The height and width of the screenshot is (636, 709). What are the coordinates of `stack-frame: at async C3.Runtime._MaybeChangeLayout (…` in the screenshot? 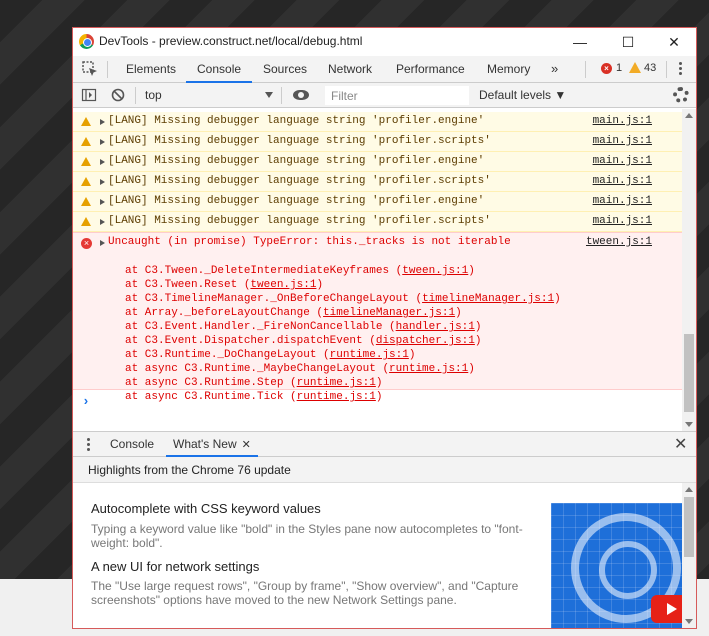 It's located at (300, 369).